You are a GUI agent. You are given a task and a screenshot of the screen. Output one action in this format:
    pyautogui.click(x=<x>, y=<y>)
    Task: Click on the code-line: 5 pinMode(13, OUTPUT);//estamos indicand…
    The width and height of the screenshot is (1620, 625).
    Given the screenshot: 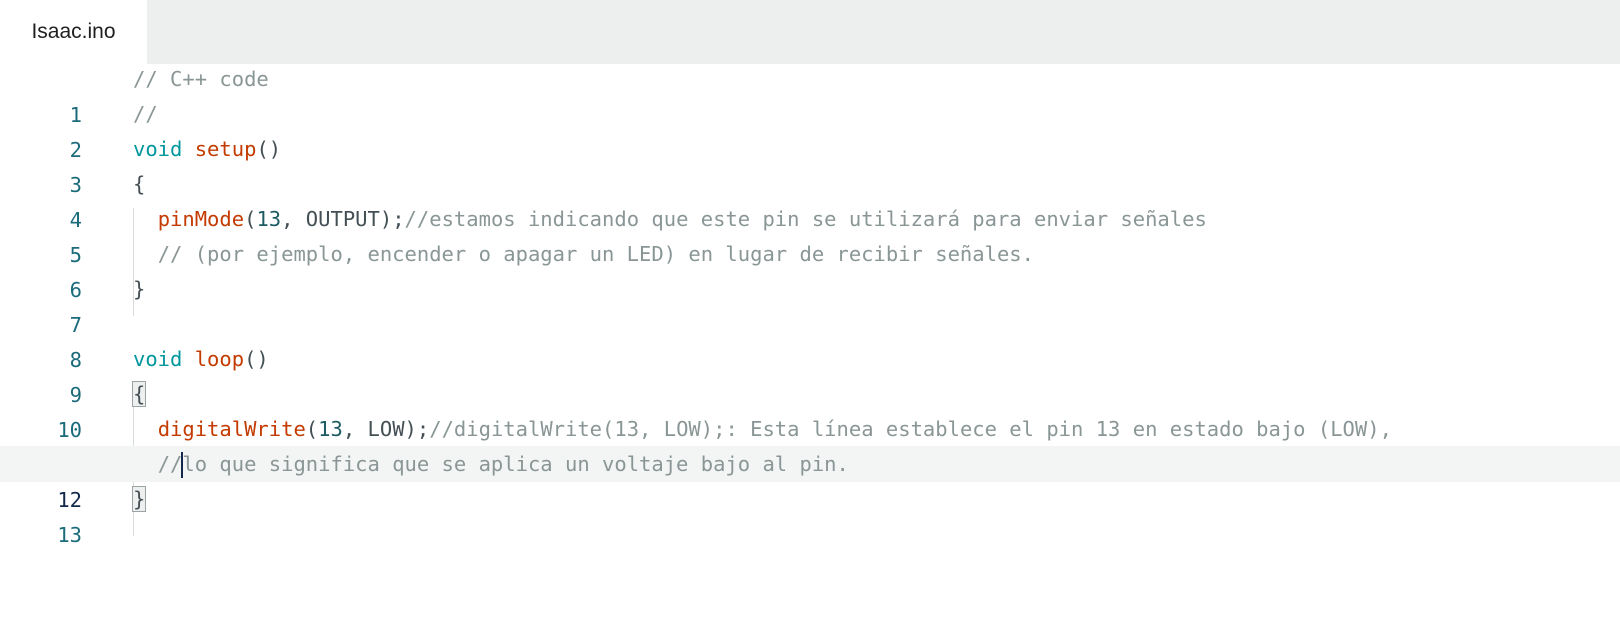 What is the action you would take?
    pyautogui.click(x=810, y=234)
    